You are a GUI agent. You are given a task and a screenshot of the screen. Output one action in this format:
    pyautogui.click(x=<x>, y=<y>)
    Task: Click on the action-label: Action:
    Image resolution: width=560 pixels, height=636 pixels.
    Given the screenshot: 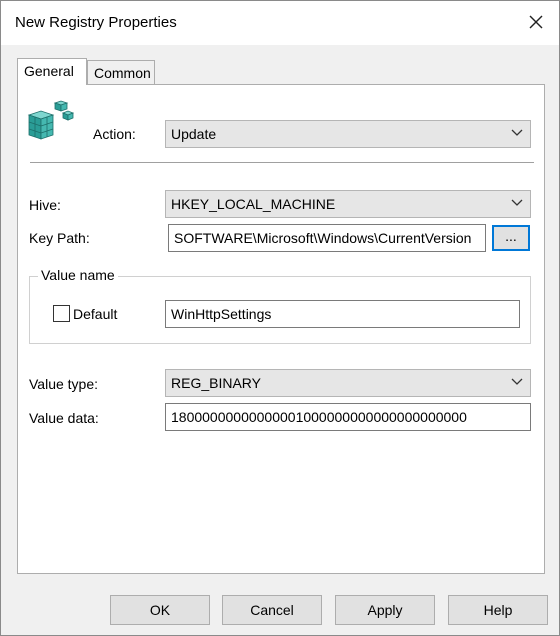 What is the action you would take?
    pyautogui.click(x=114, y=134)
    